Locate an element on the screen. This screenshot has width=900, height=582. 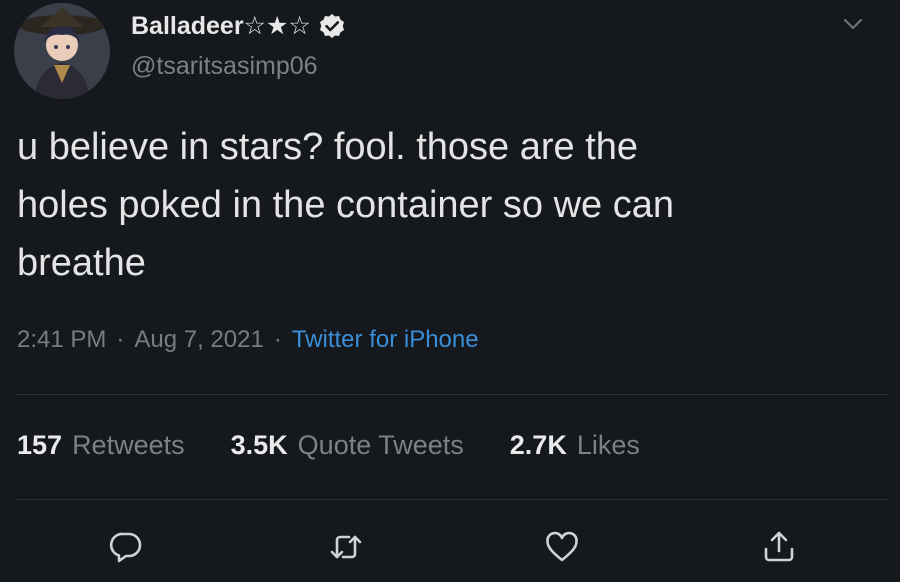
quote-tweets-label: Quote Tweets is located at coordinates (380, 445).